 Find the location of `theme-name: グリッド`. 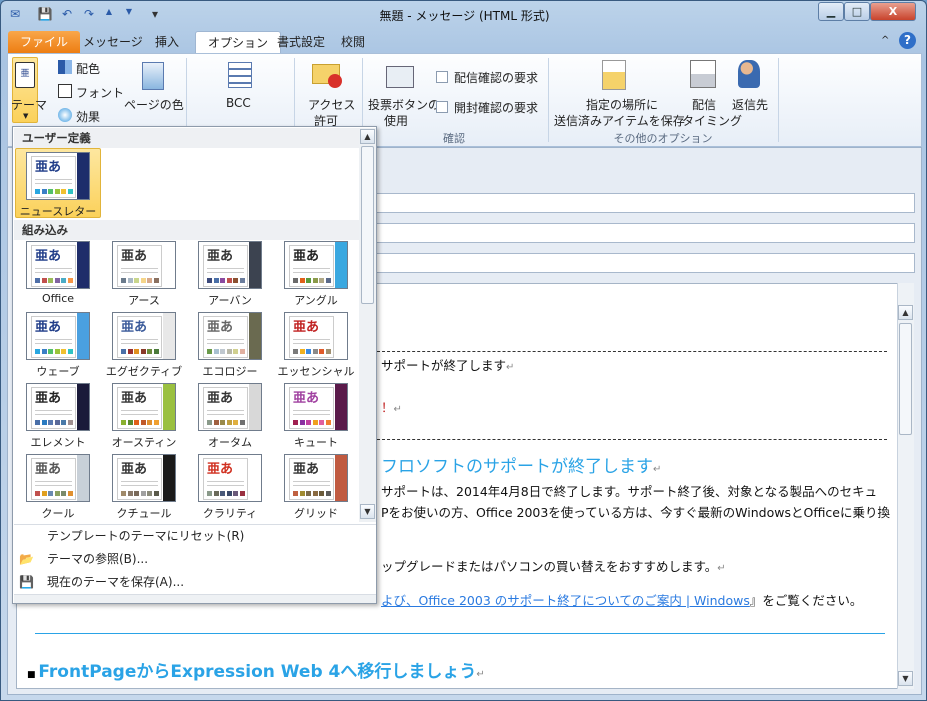

theme-name: グリッド is located at coordinates (316, 513).